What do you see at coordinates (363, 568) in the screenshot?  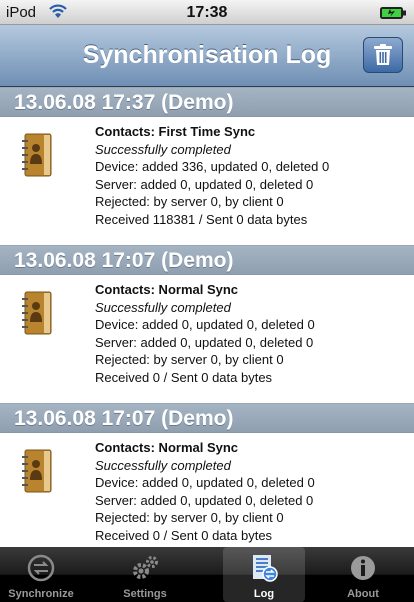 I see `info-icon` at bounding box center [363, 568].